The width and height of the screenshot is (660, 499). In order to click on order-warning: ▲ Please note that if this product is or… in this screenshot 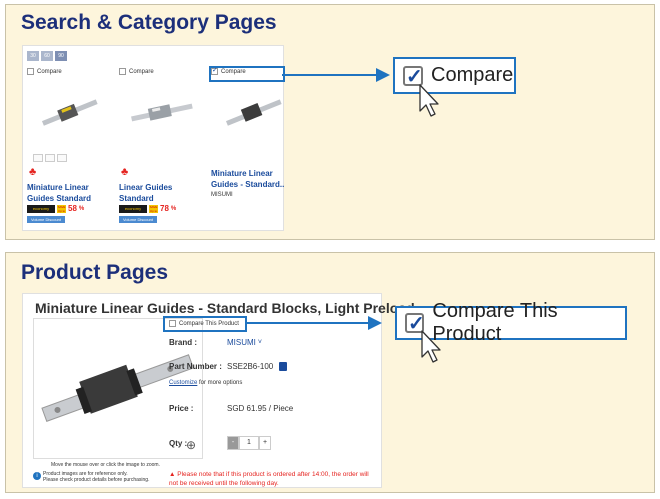, I will do `click(269, 479)`.